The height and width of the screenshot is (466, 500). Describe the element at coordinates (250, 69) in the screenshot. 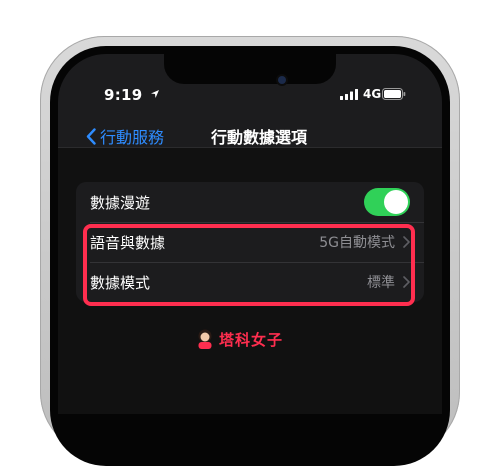

I see `notch` at that location.